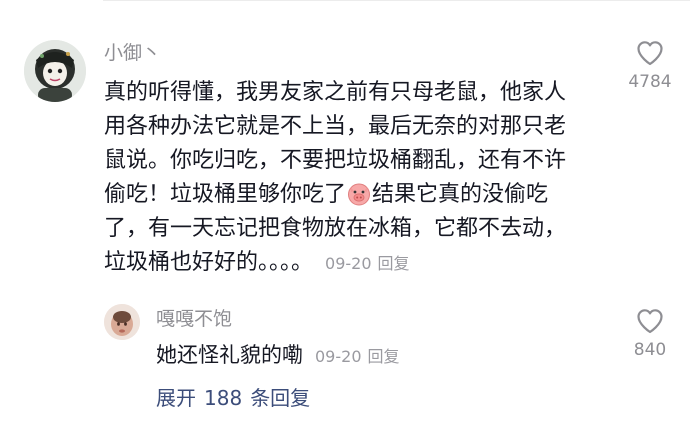  I want to click on comment-meta: 09-20 回复, so click(367, 263).